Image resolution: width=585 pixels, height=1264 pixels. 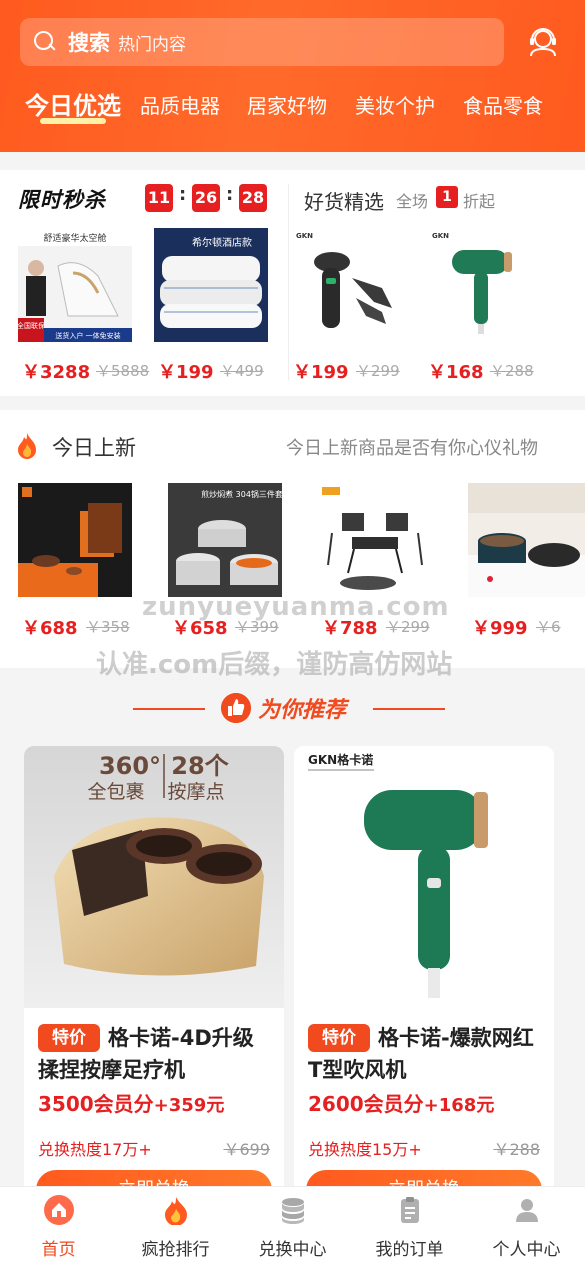 I want to click on product-original-price: ￥499, so click(x=242, y=371).